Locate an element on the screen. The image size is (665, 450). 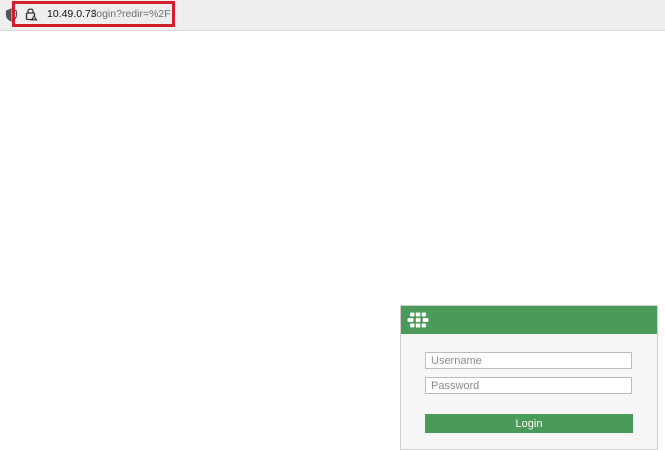
address-bar: 10.49.0.73 /login?redir=%2F is located at coordinates (332, 15).